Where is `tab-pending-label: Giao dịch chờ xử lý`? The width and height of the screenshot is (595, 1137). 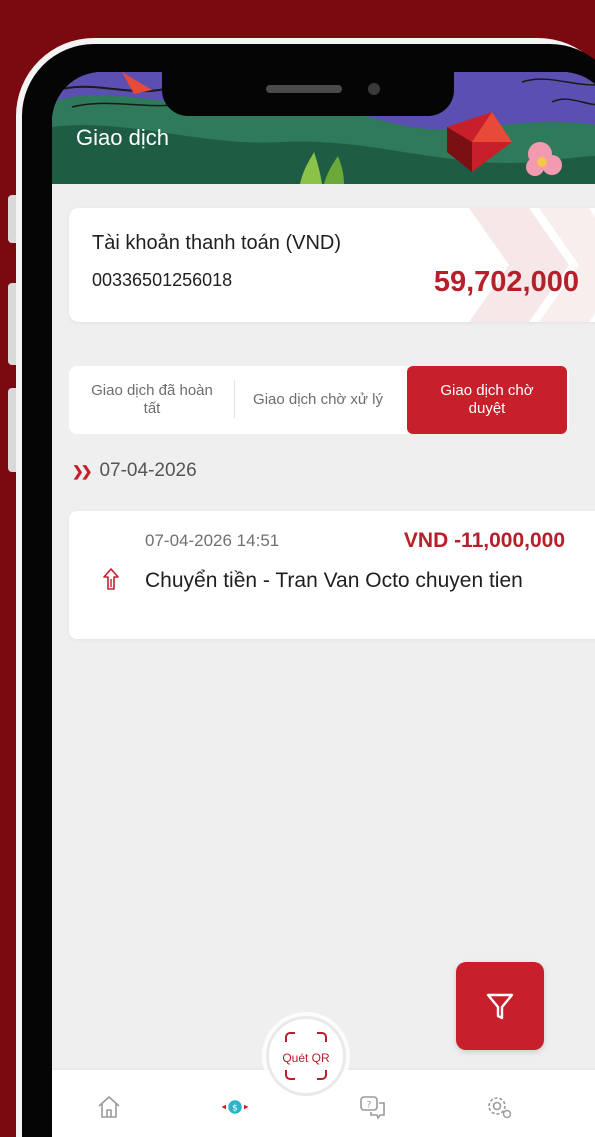
tab-pending-label: Giao dịch chờ xử lý is located at coordinates (318, 399).